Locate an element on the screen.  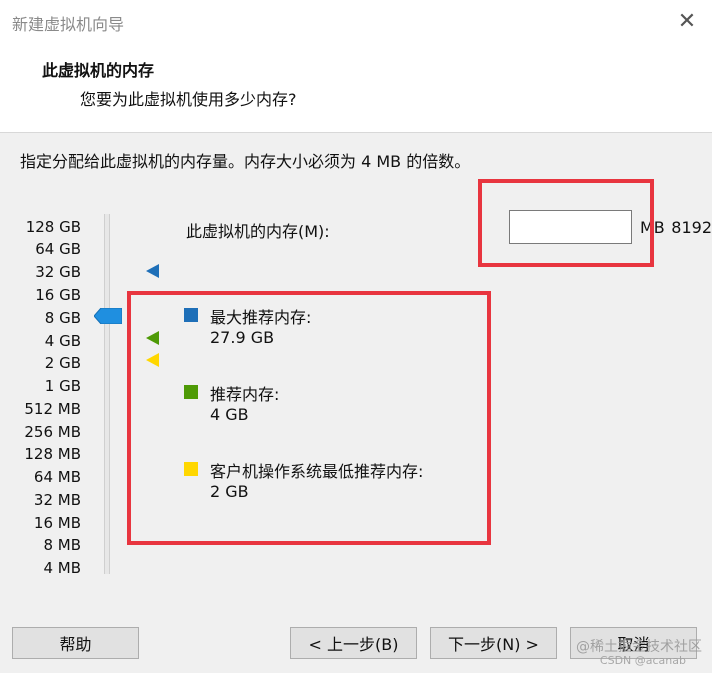
legend-max-title: 最大推荐内存: is located at coordinates (261, 317).